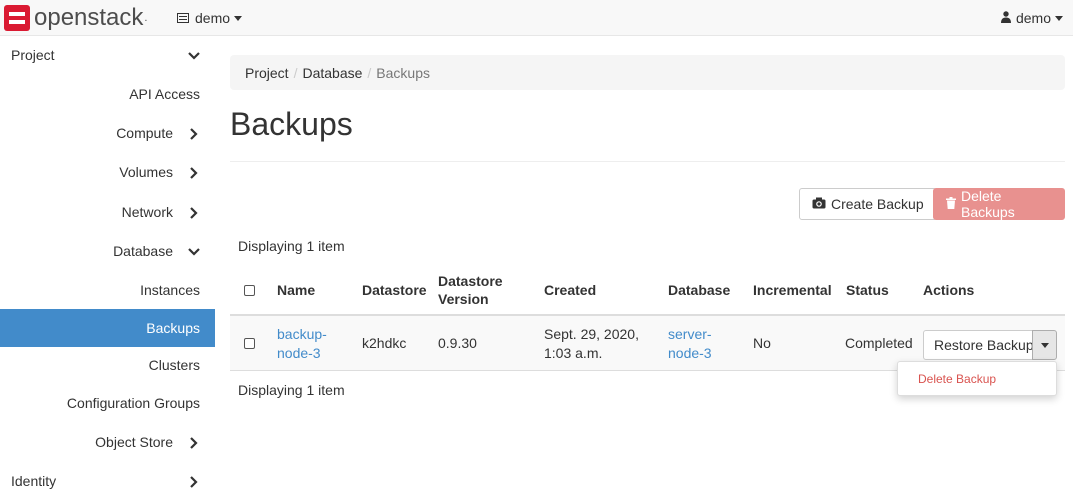  Describe the element at coordinates (146, 18) in the screenshot. I see `brand-trademark: .` at that location.